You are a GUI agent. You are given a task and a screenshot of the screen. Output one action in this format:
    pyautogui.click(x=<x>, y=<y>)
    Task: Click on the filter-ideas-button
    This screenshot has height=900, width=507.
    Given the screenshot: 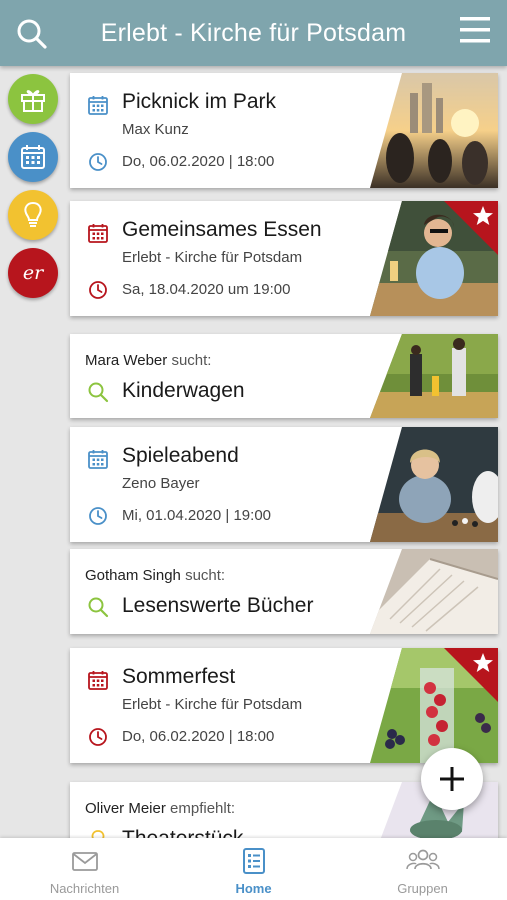 What is the action you would take?
    pyautogui.click(x=33, y=215)
    